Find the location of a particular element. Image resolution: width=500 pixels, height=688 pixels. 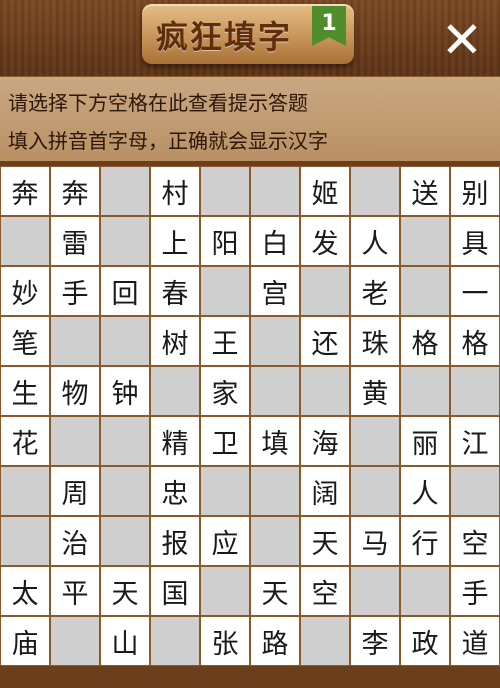

grid-cell: 珠 is located at coordinates (375, 341).